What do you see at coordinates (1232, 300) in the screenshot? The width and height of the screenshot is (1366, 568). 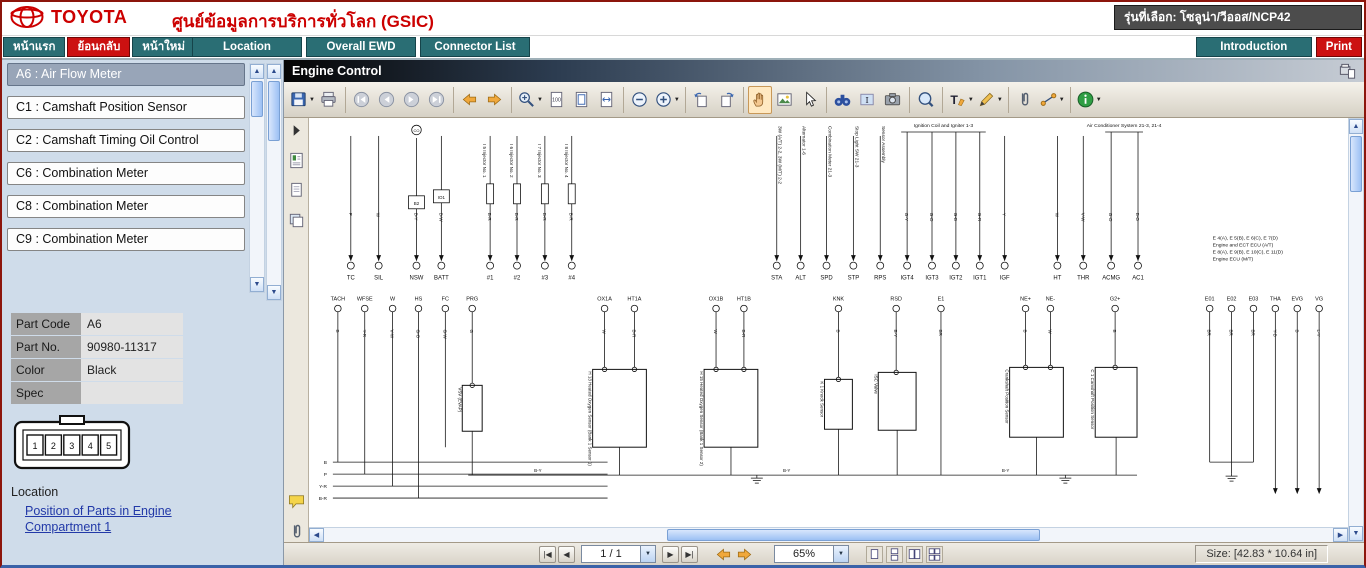 I see `svg-text: E02` at bounding box center [1232, 300].